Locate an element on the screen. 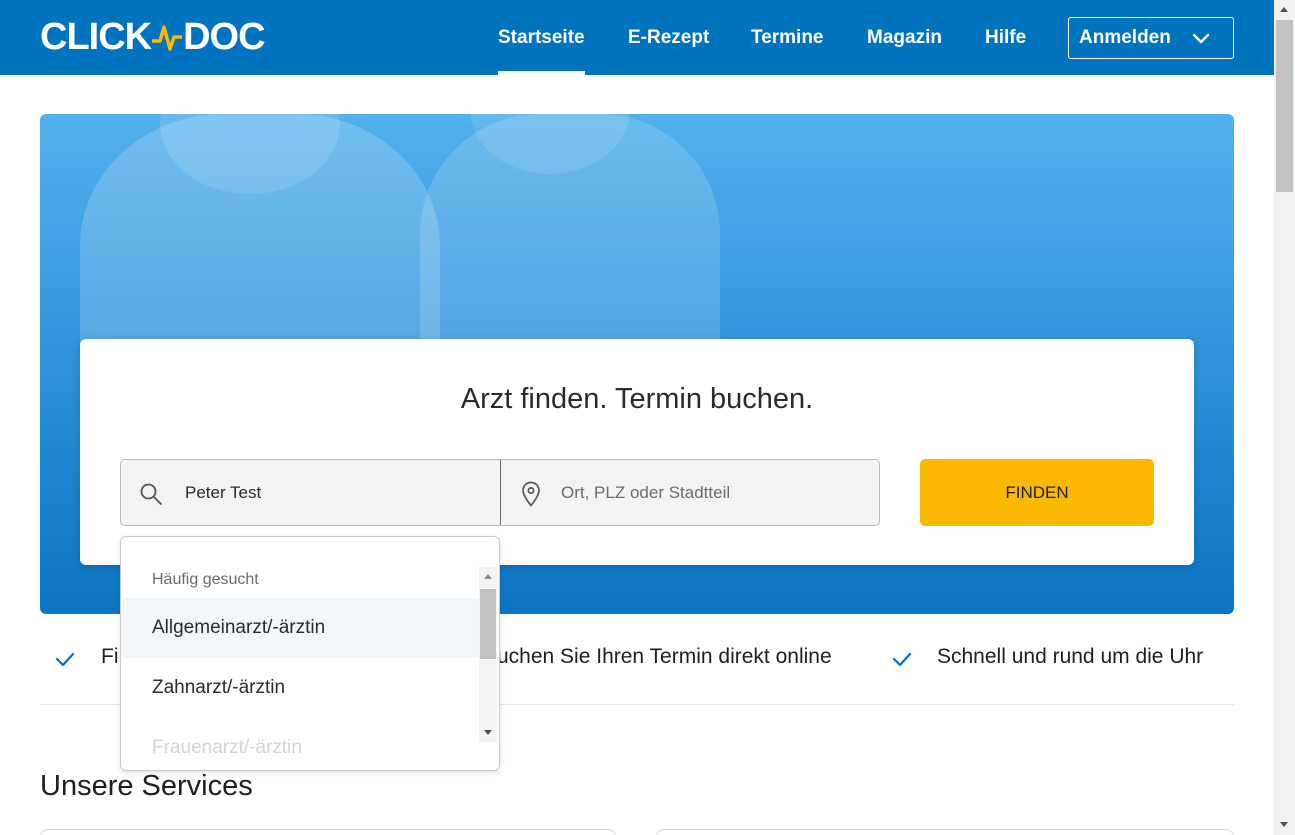 The height and width of the screenshot is (835, 1295). usp-text-3: Schnell und rund um die Uhr is located at coordinates (1070, 656).